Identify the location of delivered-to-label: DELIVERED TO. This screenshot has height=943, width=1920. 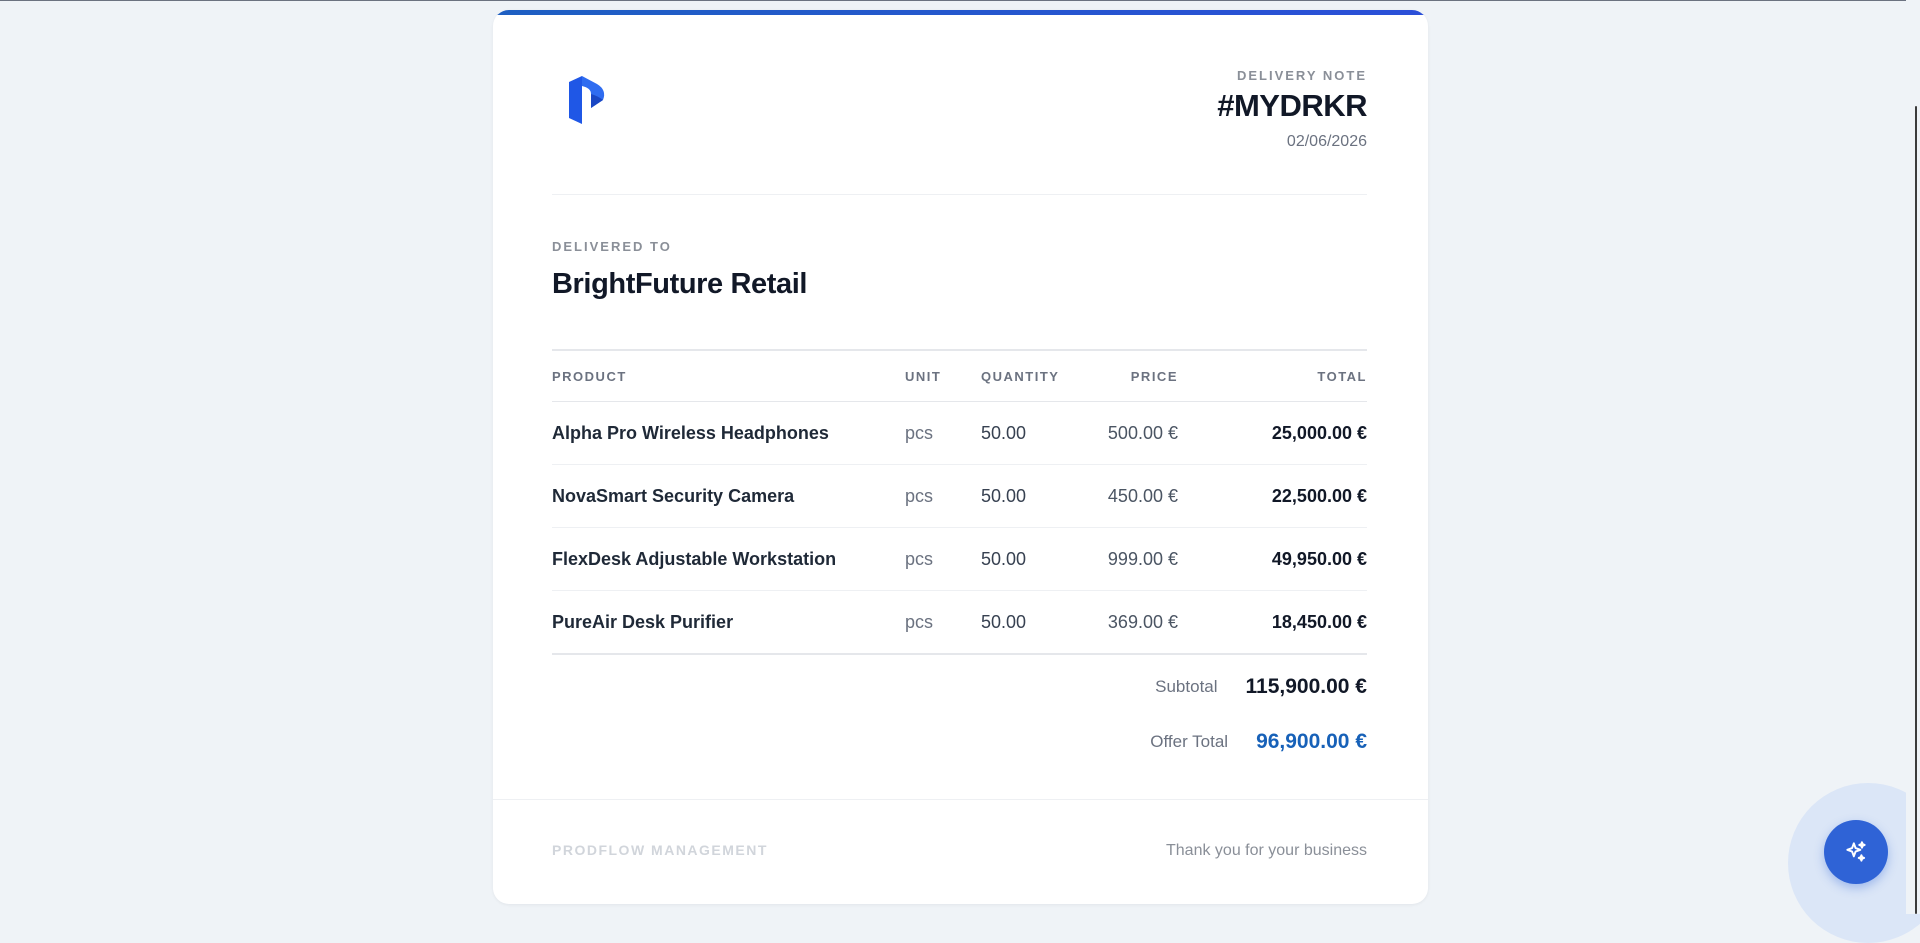
(612, 246).